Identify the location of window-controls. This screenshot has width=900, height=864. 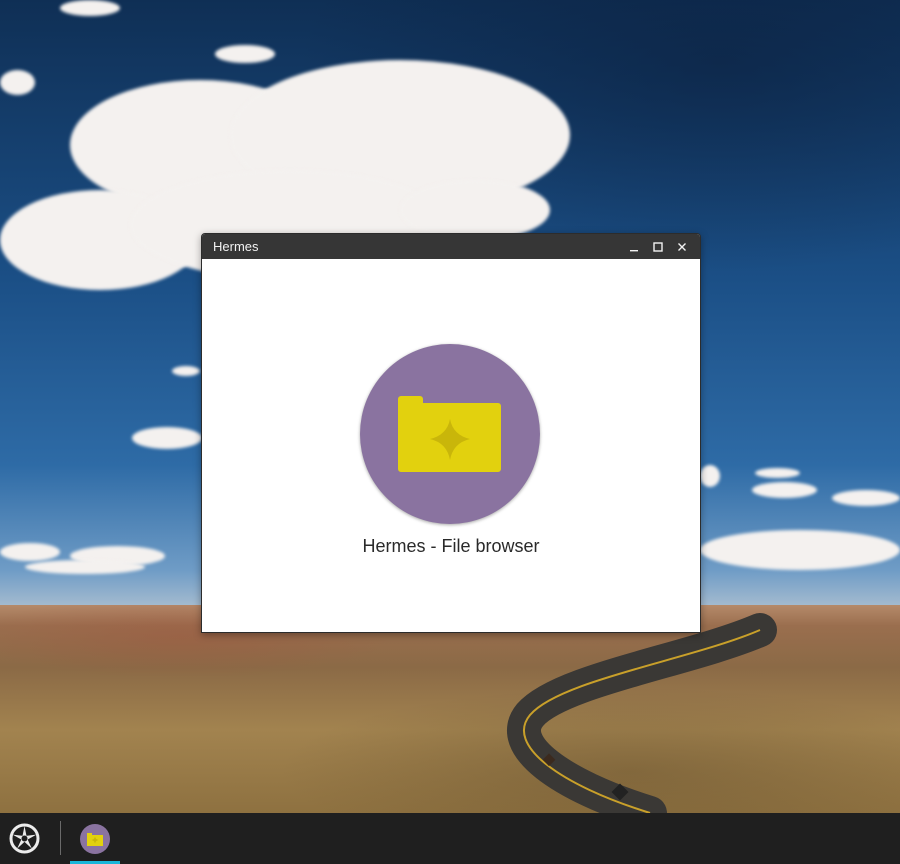
(658, 246).